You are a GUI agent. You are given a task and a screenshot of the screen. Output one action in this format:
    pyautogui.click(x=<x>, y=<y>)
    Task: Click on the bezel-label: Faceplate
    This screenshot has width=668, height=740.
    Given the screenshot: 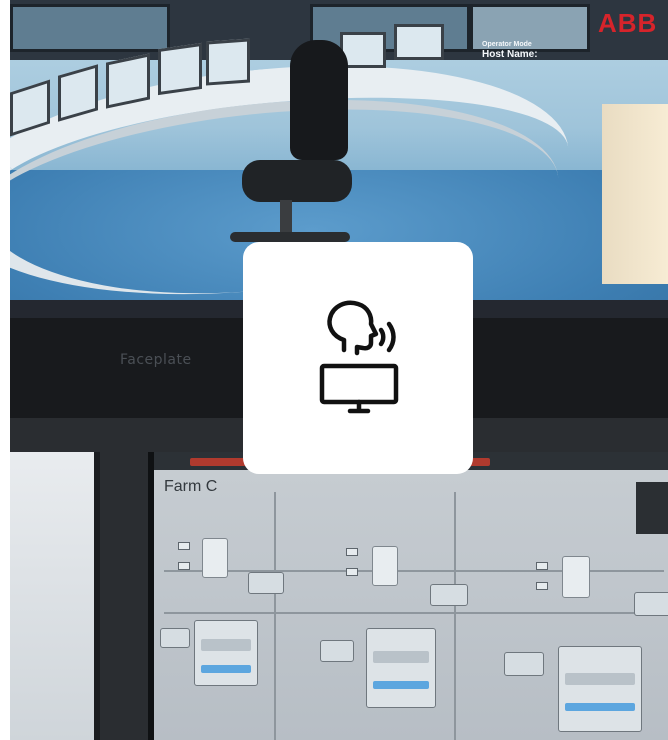 What is the action you would take?
    pyautogui.click(x=156, y=360)
    